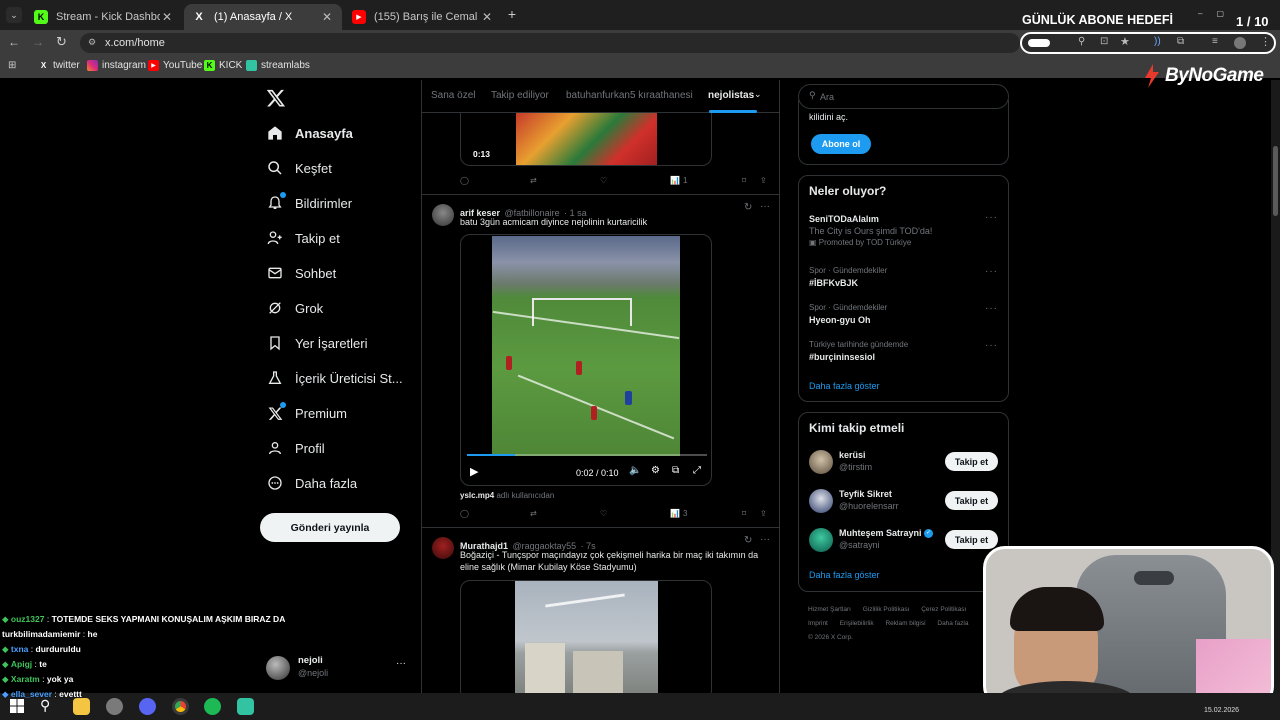 This screenshot has width=1280, height=720. I want to click on bookmark-kick: K KICK, so click(223, 65).